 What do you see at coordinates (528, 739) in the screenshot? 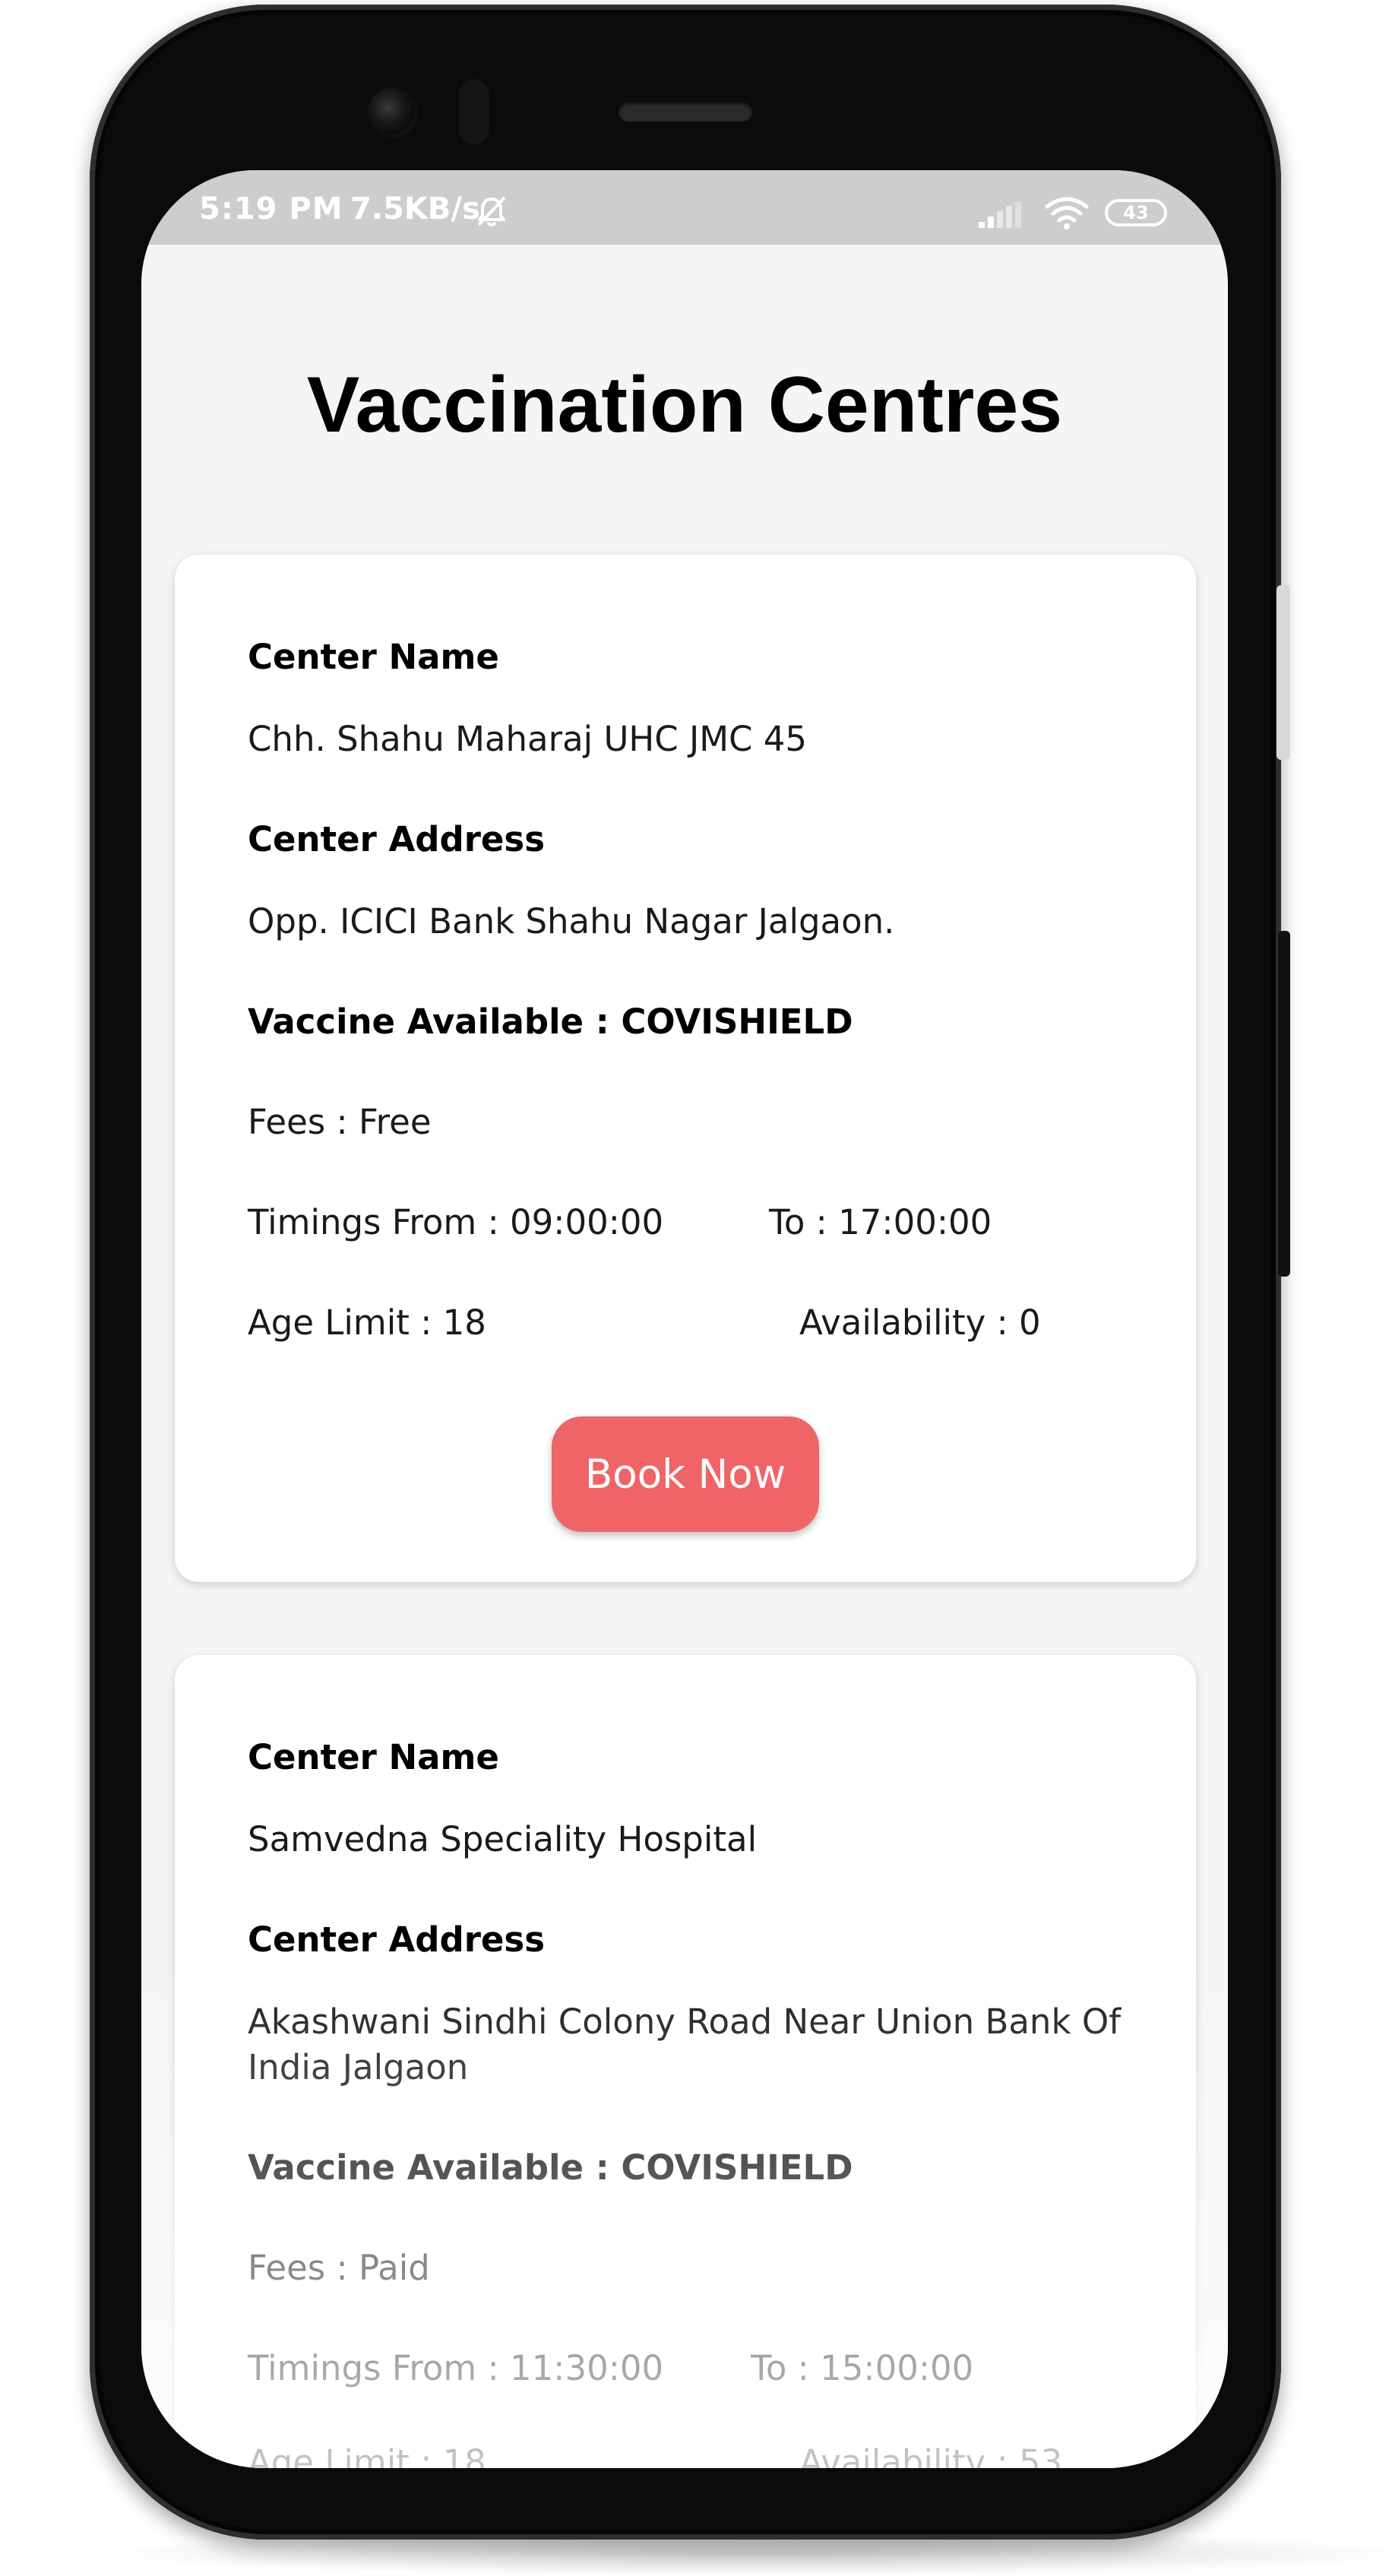
I see `center-name: Chh. Shahu Maharaj UHC JMC 45` at bounding box center [528, 739].